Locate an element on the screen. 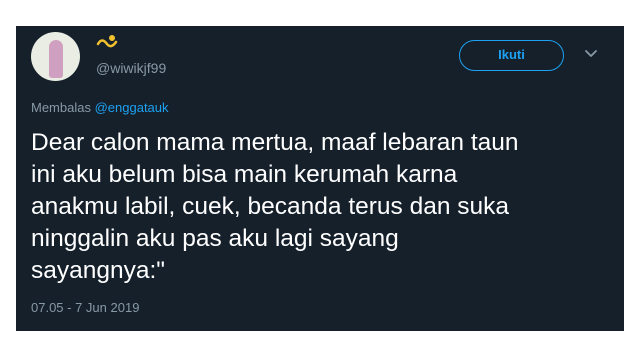 This screenshot has width=640, height=360. follow-button: Ikuti is located at coordinates (511, 55).